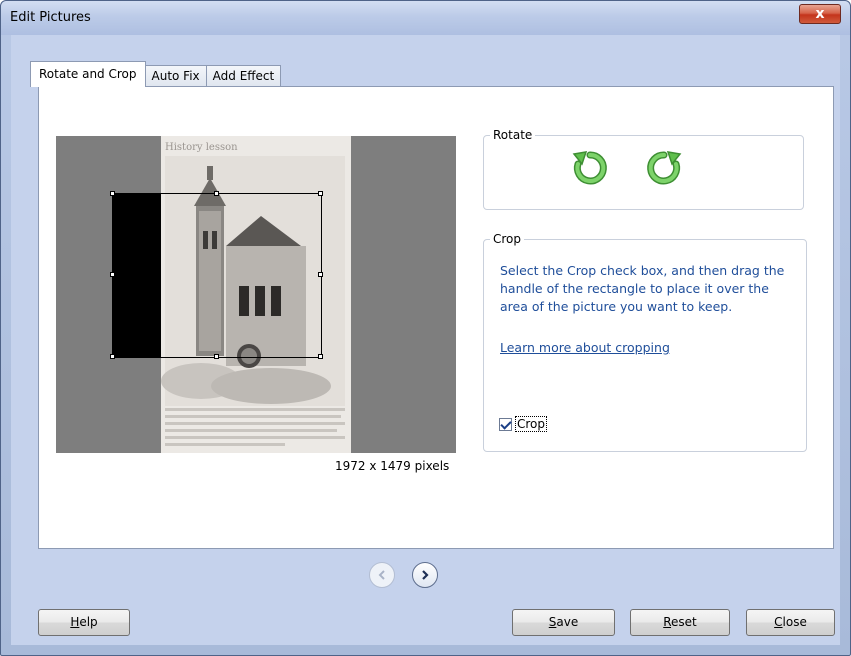 The height and width of the screenshot is (656, 851). What do you see at coordinates (88, 622) in the screenshot?
I see `help-button-label: elp` at bounding box center [88, 622].